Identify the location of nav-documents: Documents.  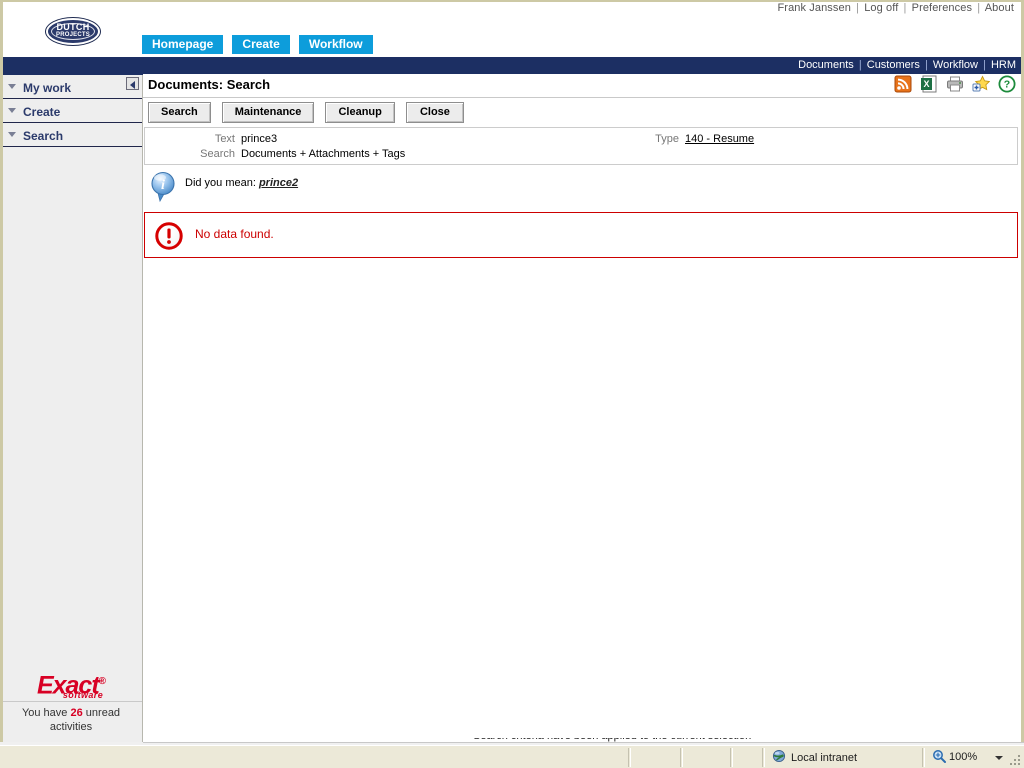
(826, 65).